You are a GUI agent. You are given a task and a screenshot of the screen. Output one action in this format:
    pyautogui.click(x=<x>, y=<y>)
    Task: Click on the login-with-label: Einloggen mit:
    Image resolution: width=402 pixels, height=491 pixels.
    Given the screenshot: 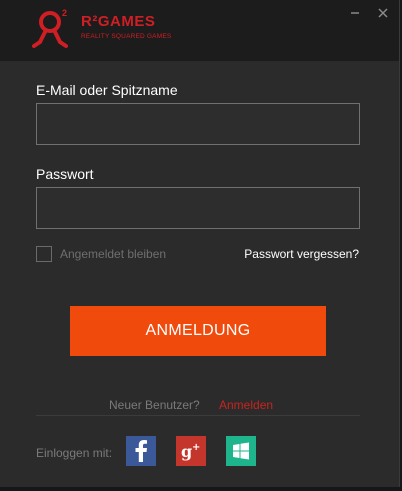 What is the action you would take?
    pyautogui.click(x=74, y=453)
    